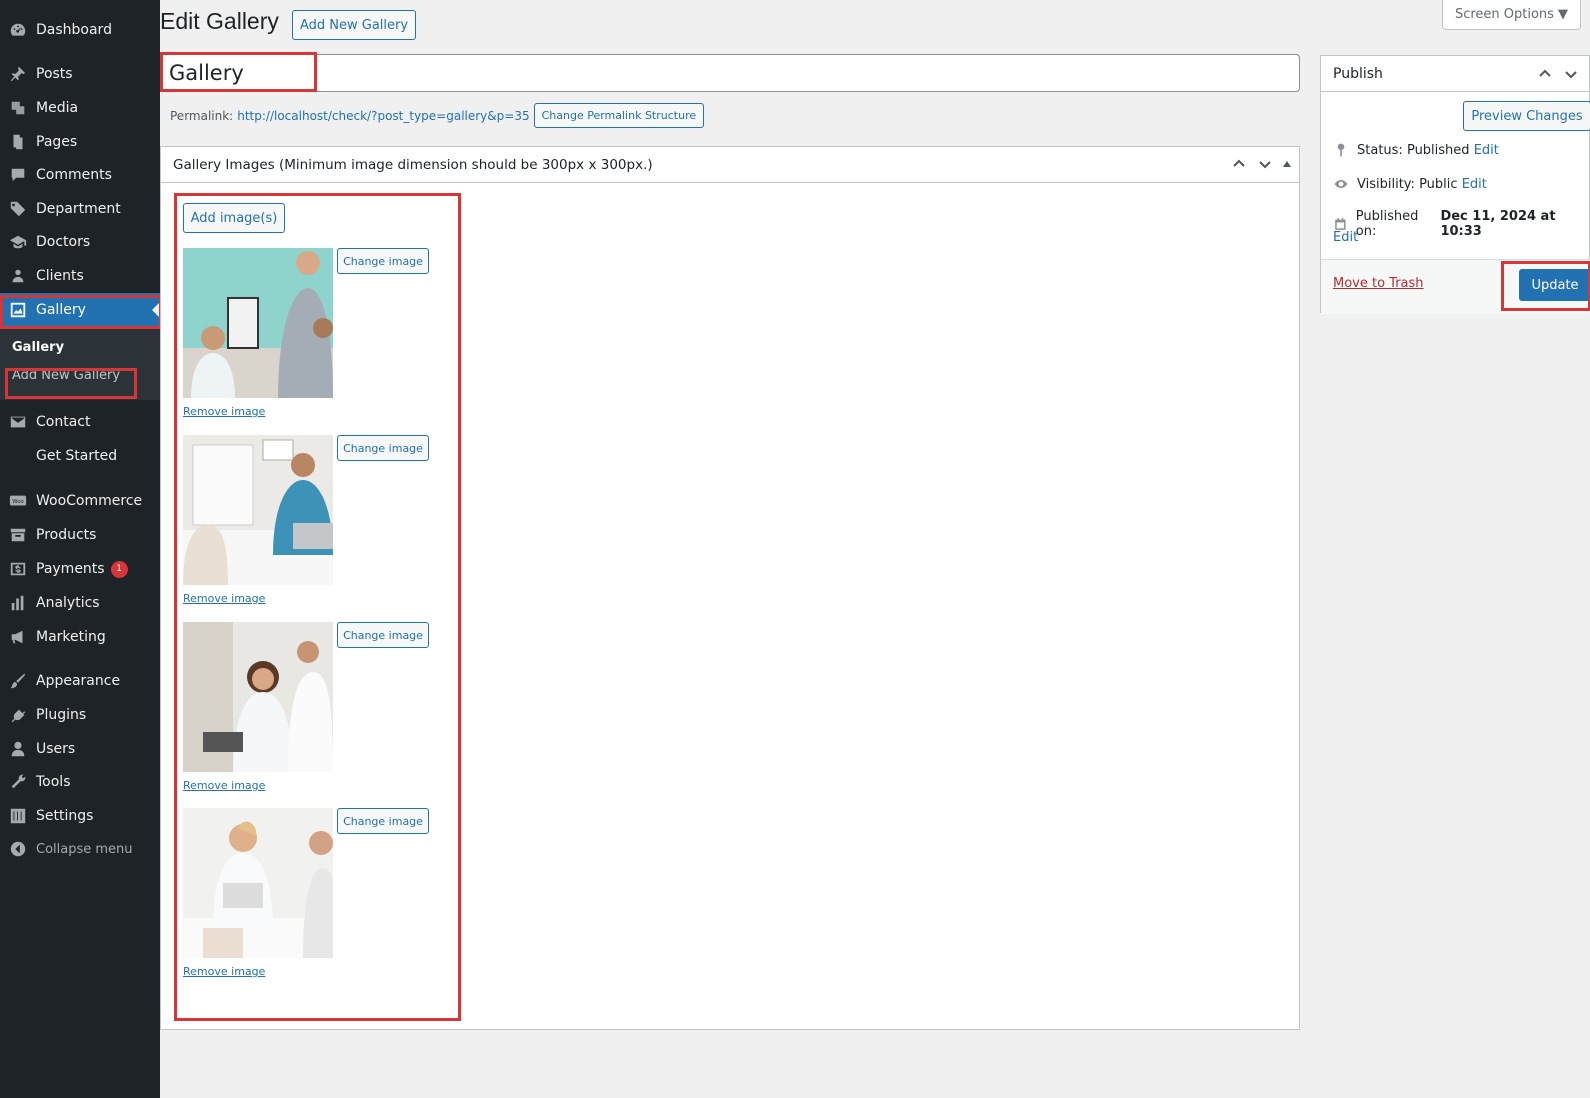 This screenshot has width=1590, height=1098. I want to click on sidebar-item-clients: Clients, so click(80, 276).